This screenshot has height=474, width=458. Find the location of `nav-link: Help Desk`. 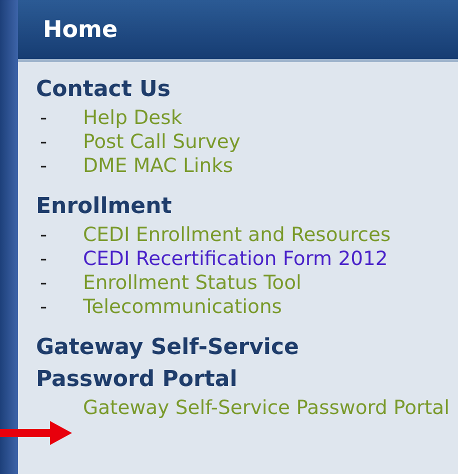

nav-link: Help Desk is located at coordinates (132, 118).